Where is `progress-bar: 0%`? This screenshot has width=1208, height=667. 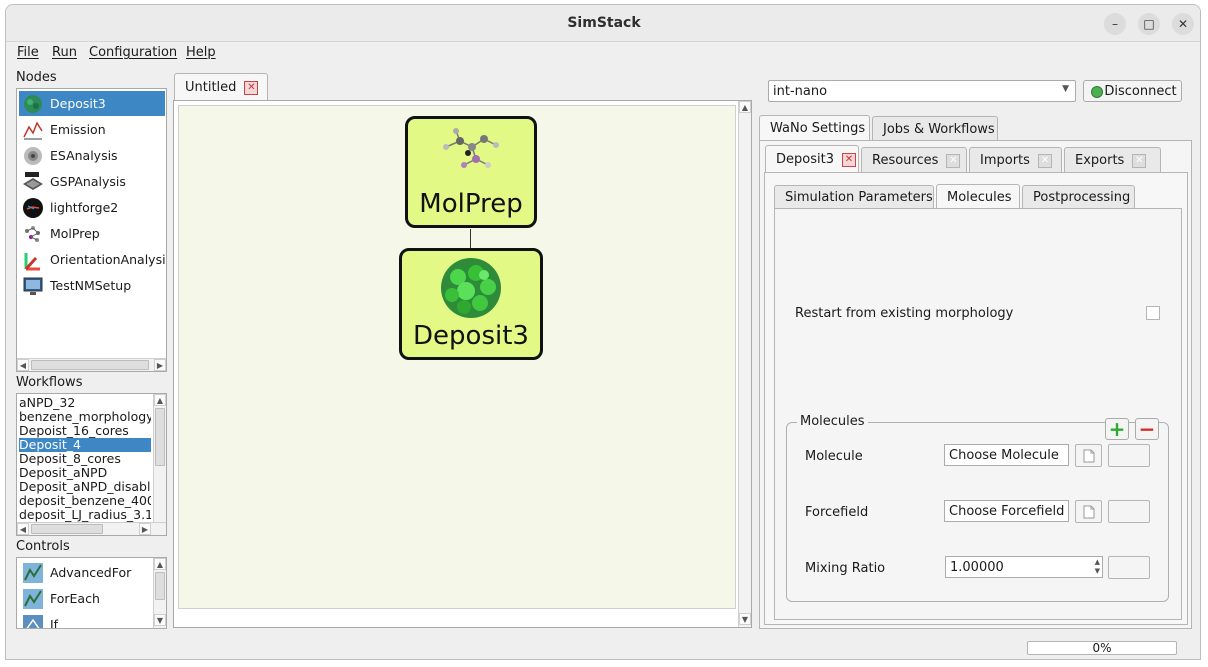 progress-bar: 0% is located at coordinates (1102, 648).